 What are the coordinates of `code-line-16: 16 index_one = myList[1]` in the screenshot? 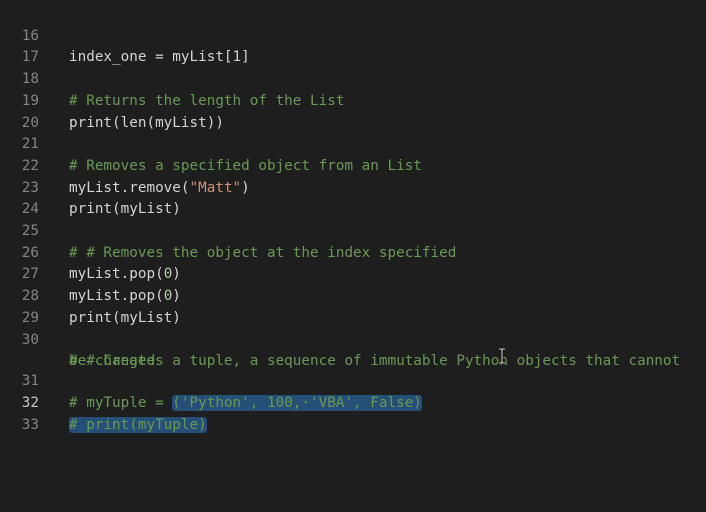 It's located at (353, 35).